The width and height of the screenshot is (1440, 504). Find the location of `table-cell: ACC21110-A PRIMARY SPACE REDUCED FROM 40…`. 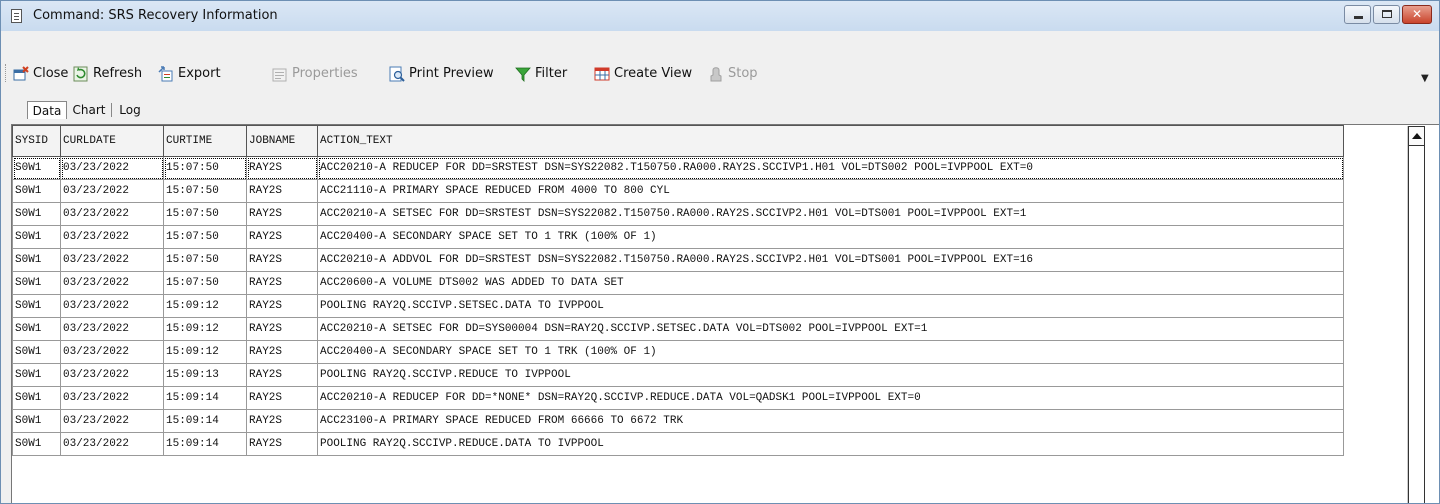

table-cell: ACC21110-A PRIMARY SPACE REDUCED FROM 40… is located at coordinates (830, 191).